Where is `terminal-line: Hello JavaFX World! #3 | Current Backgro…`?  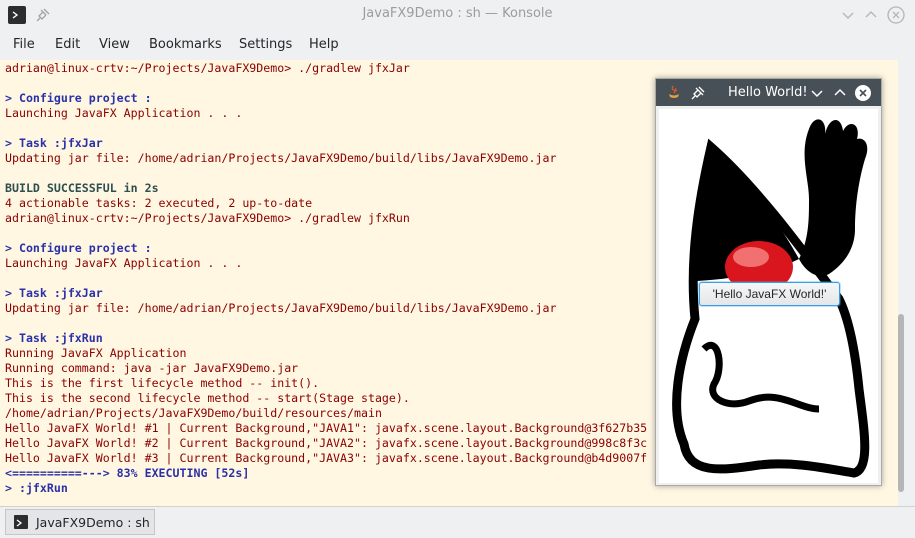 terminal-line: Hello JavaFX World! #3 | Current Backgro… is located at coordinates (326, 458).